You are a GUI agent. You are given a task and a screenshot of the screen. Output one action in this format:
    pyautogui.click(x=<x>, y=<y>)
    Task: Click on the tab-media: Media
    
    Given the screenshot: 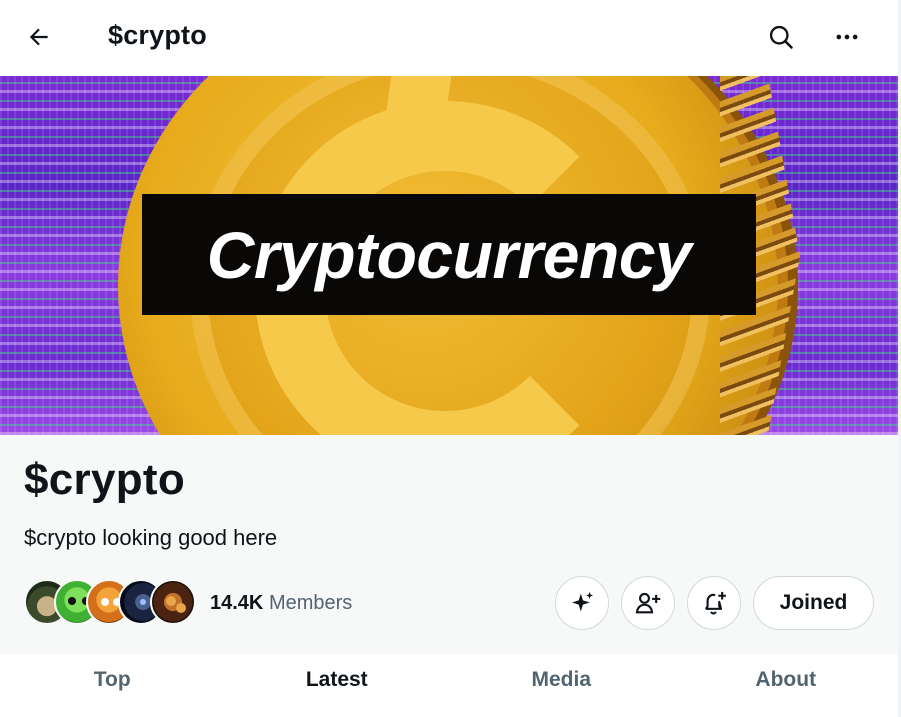 What is the action you would take?
    pyautogui.click(x=561, y=685)
    